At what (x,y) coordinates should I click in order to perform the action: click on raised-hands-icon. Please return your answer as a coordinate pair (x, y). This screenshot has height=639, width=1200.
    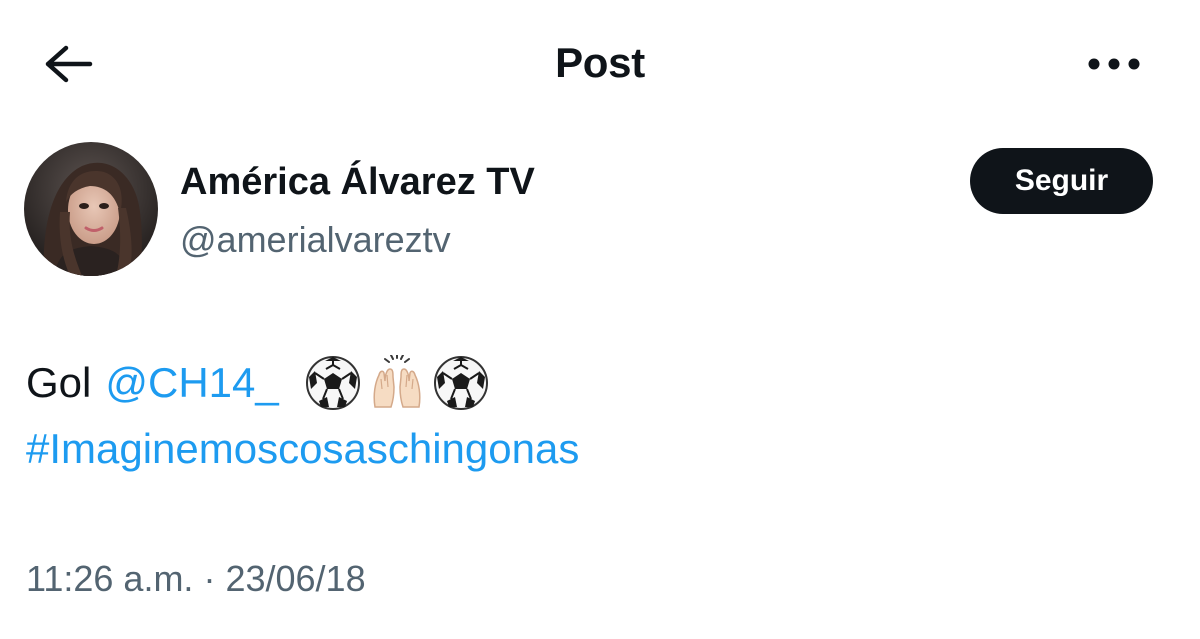
    Looking at the image, I should click on (397, 381).